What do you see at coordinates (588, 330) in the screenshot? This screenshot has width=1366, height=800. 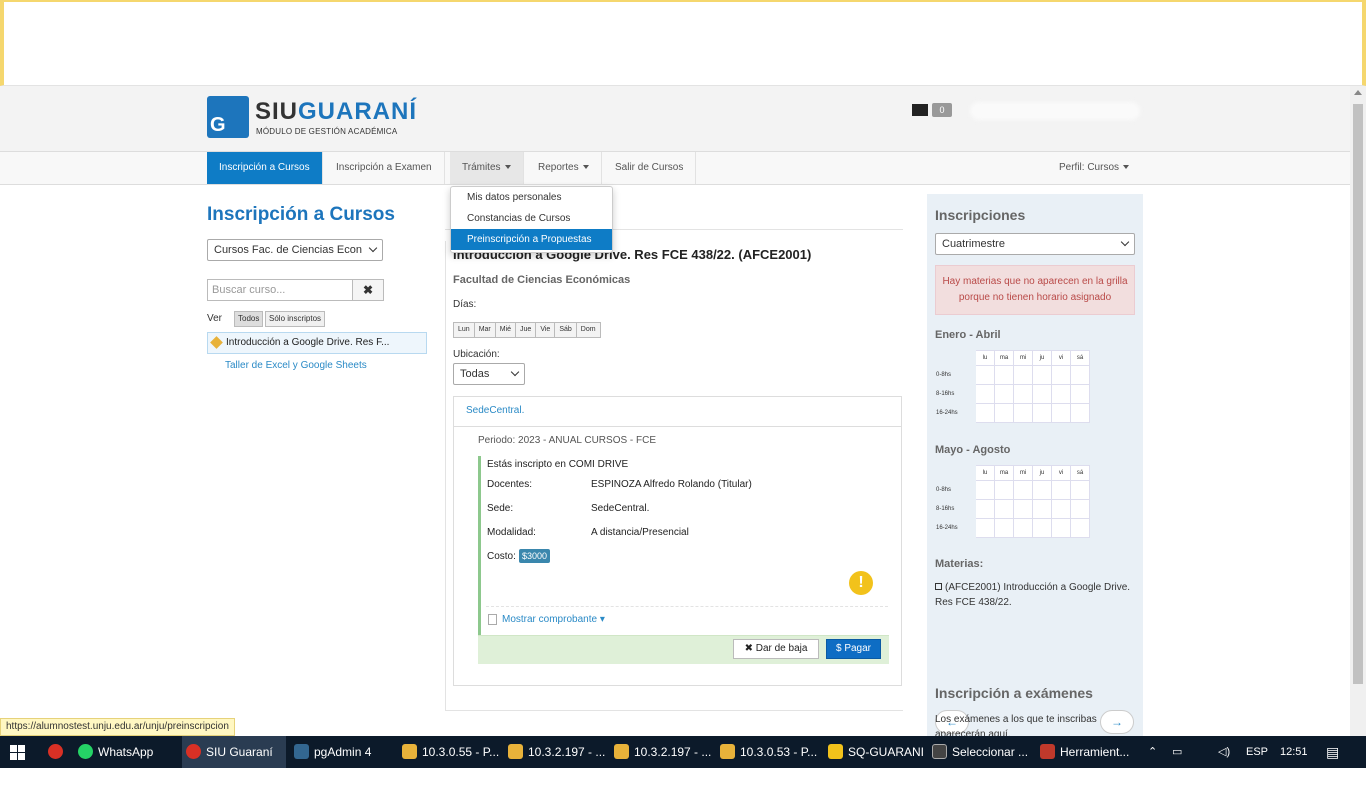 I see `day-button: Dom` at bounding box center [588, 330].